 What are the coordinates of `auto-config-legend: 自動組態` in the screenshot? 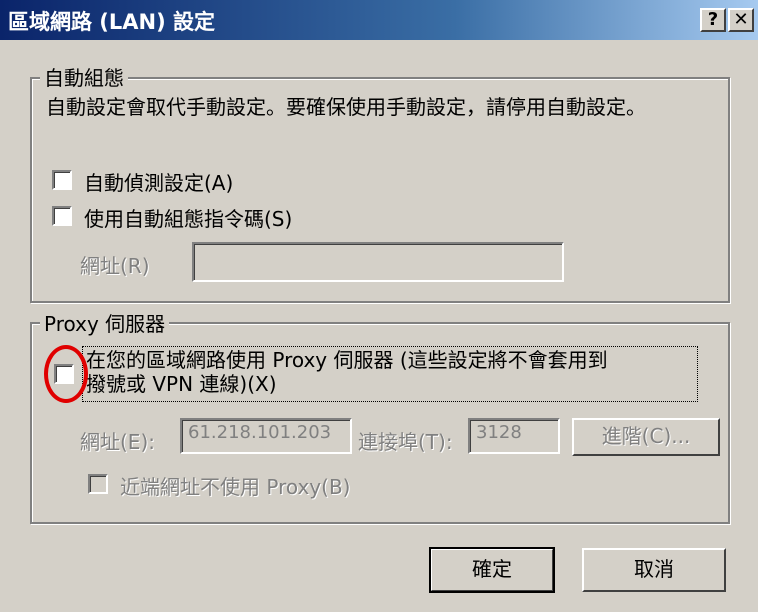 It's located at (84, 76).